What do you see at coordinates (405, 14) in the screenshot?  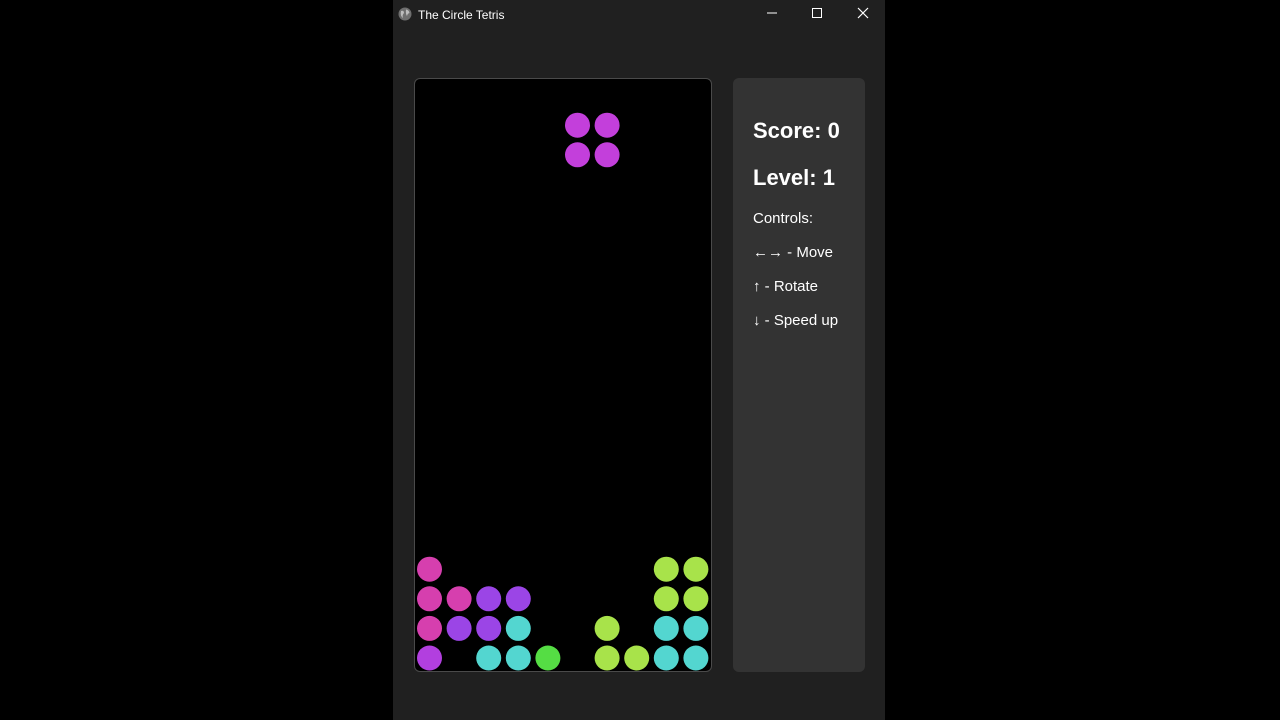 I see `globe-icon` at bounding box center [405, 14].